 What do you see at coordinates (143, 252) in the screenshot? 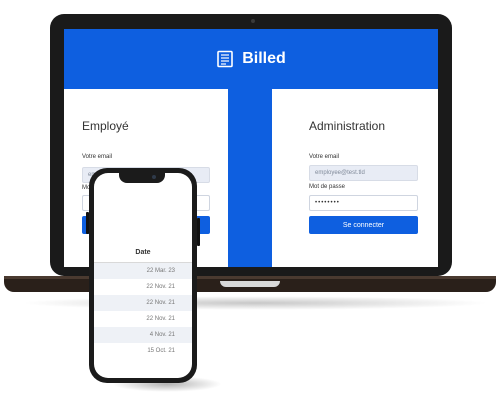
I see `date-column-header: Date` at bounding box center [143, 252].